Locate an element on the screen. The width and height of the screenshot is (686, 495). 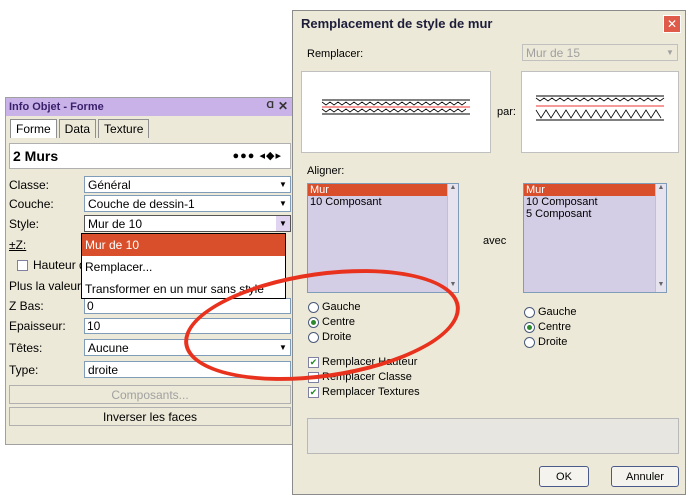
left-radio-gauche: Gauche is located at coordinates (334, 307).